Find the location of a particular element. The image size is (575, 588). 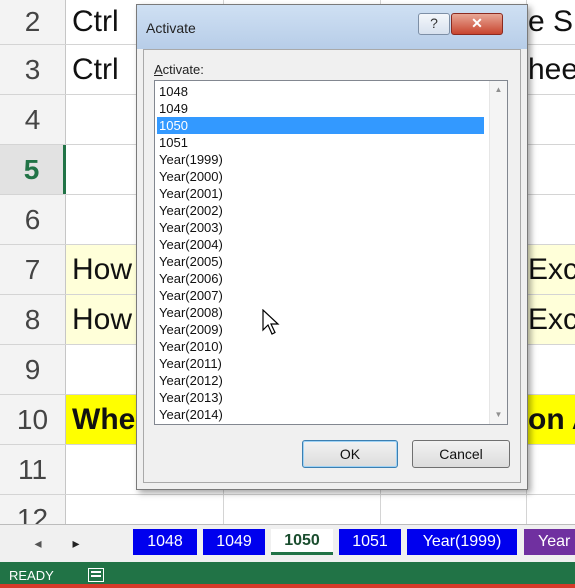

scroll-up-icon: ▲ is located at coordinates (498, 90).